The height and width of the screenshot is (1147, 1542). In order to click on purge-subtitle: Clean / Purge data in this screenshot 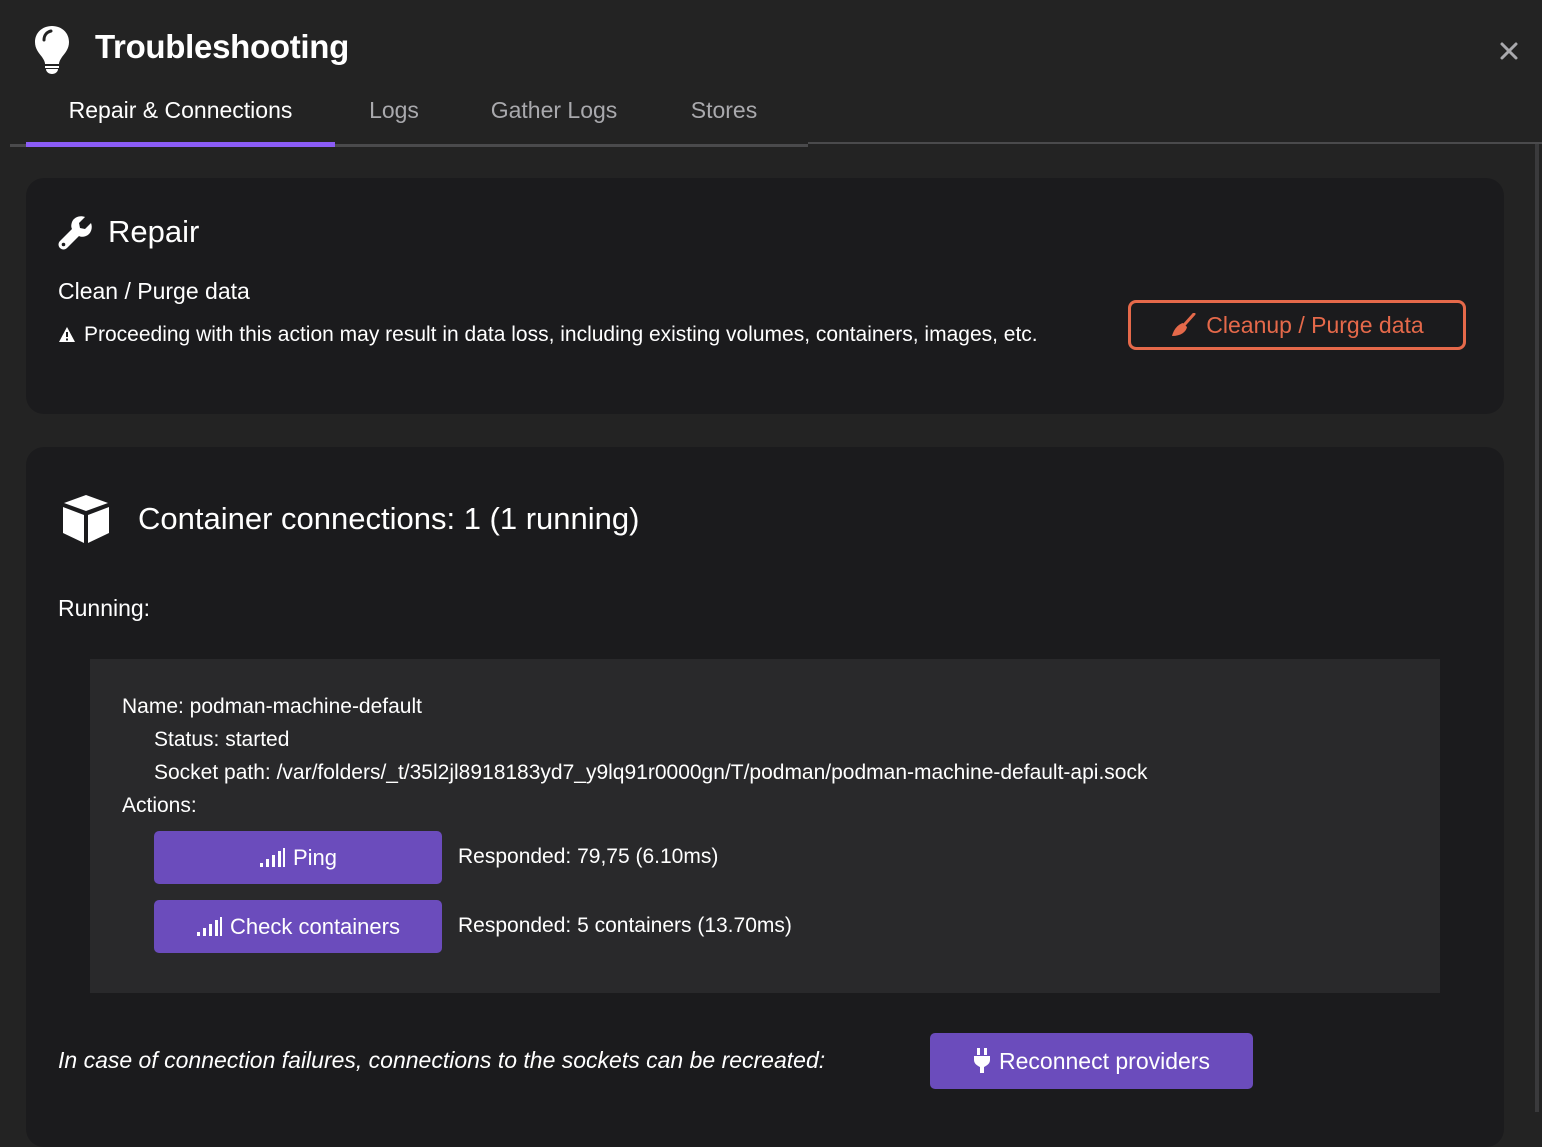, I will do `click(154, 291)`.